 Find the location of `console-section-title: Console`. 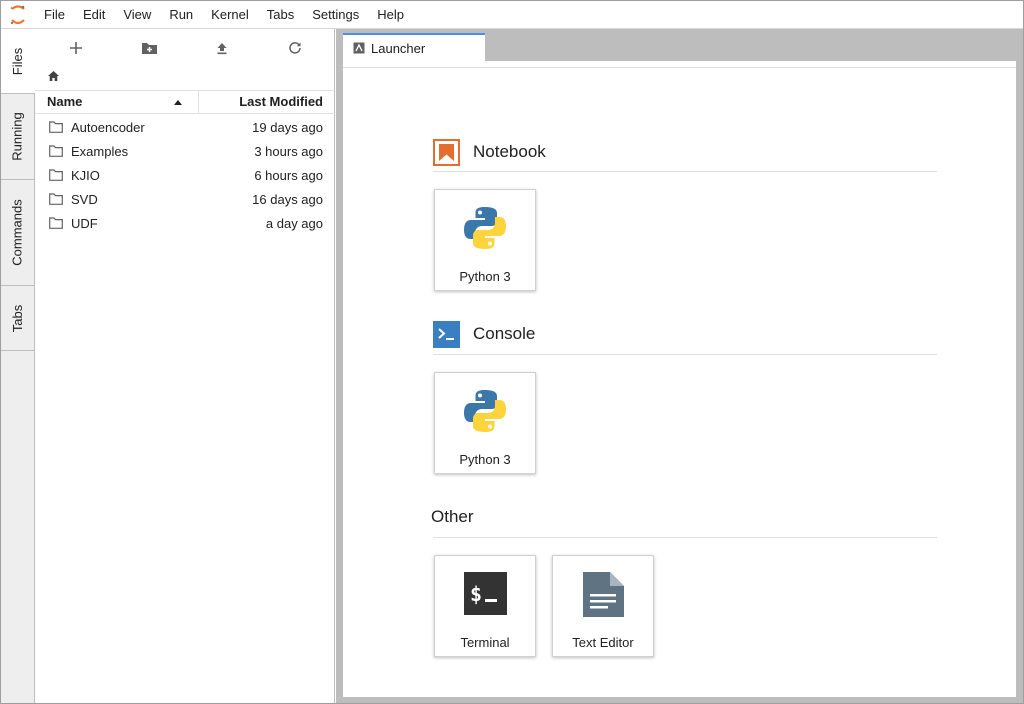

console-section-title: Console is located at coordinates (504, 333).